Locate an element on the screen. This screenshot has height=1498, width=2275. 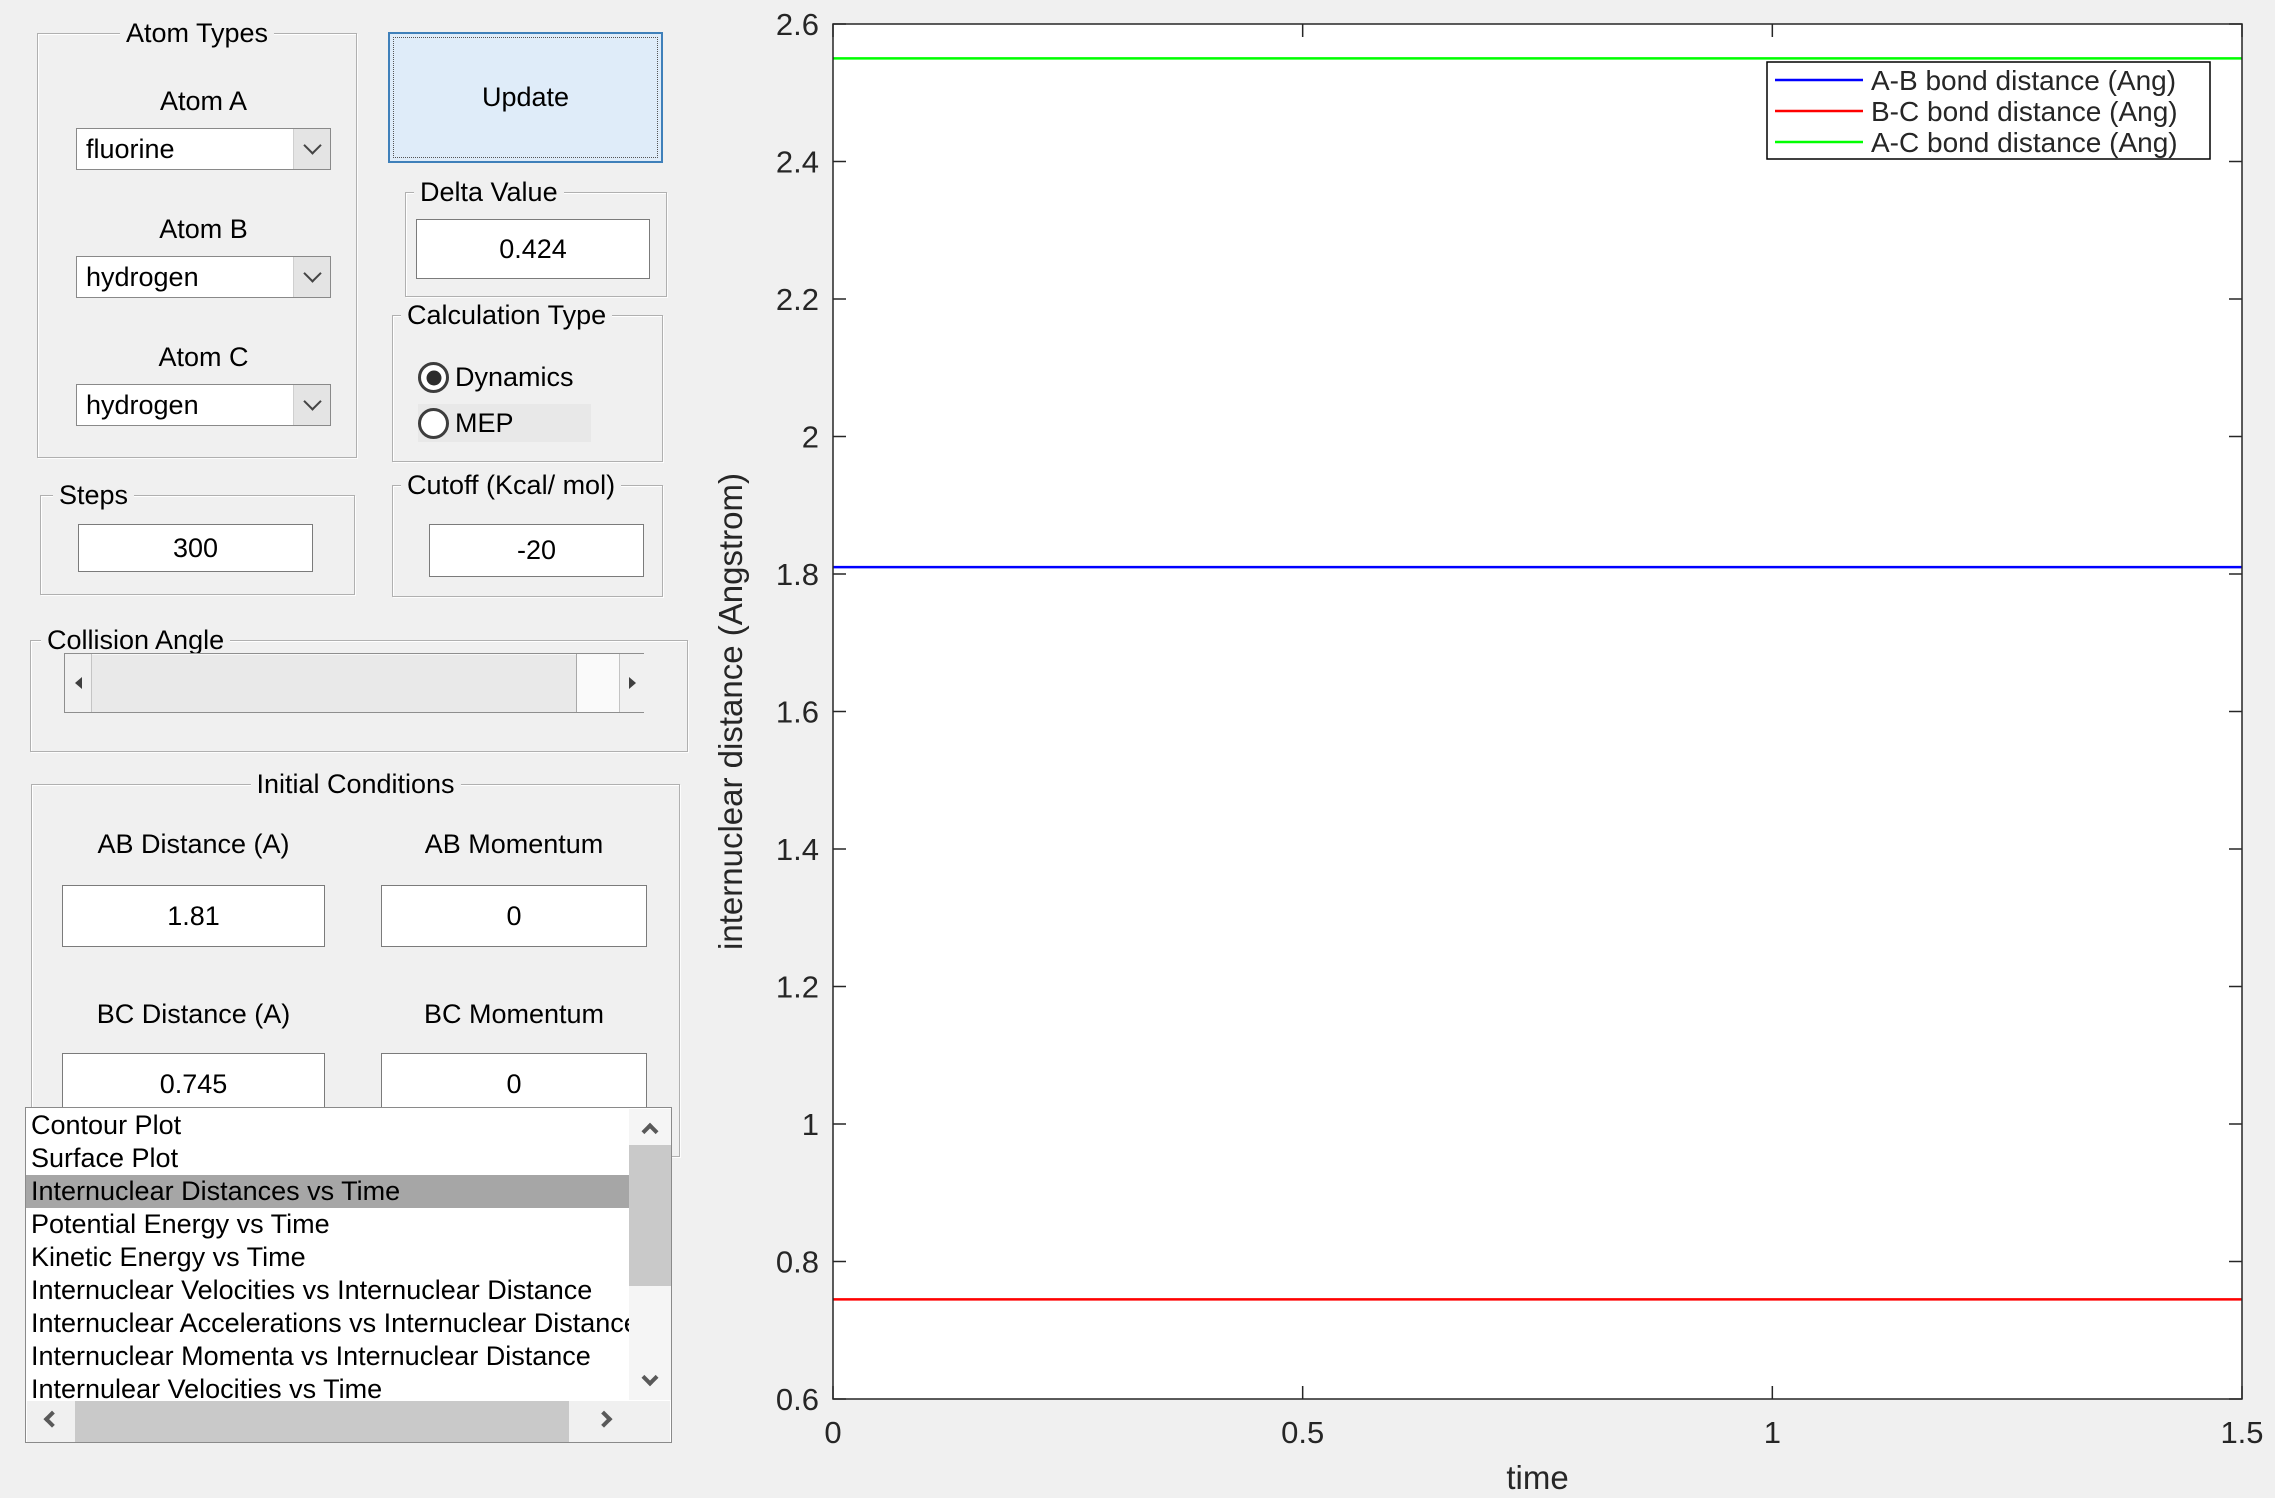
legend-entry: A-B bond distance (Ang) is located at coordinates (2023, 80).